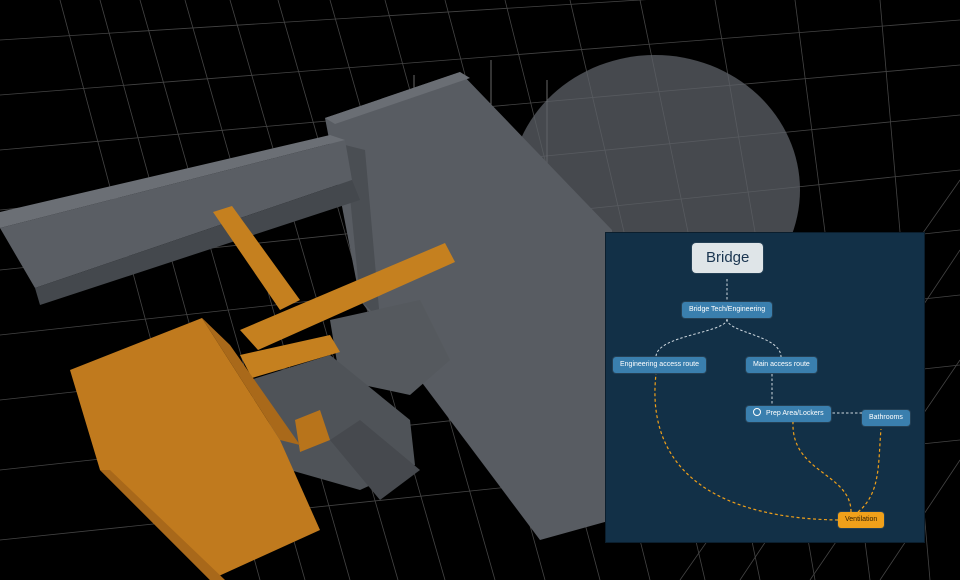  What do you see at coordinates (754, 338) in the screenshot?
I see `link-bridge-tech-to-main-access` at bounding box center [754, 338].